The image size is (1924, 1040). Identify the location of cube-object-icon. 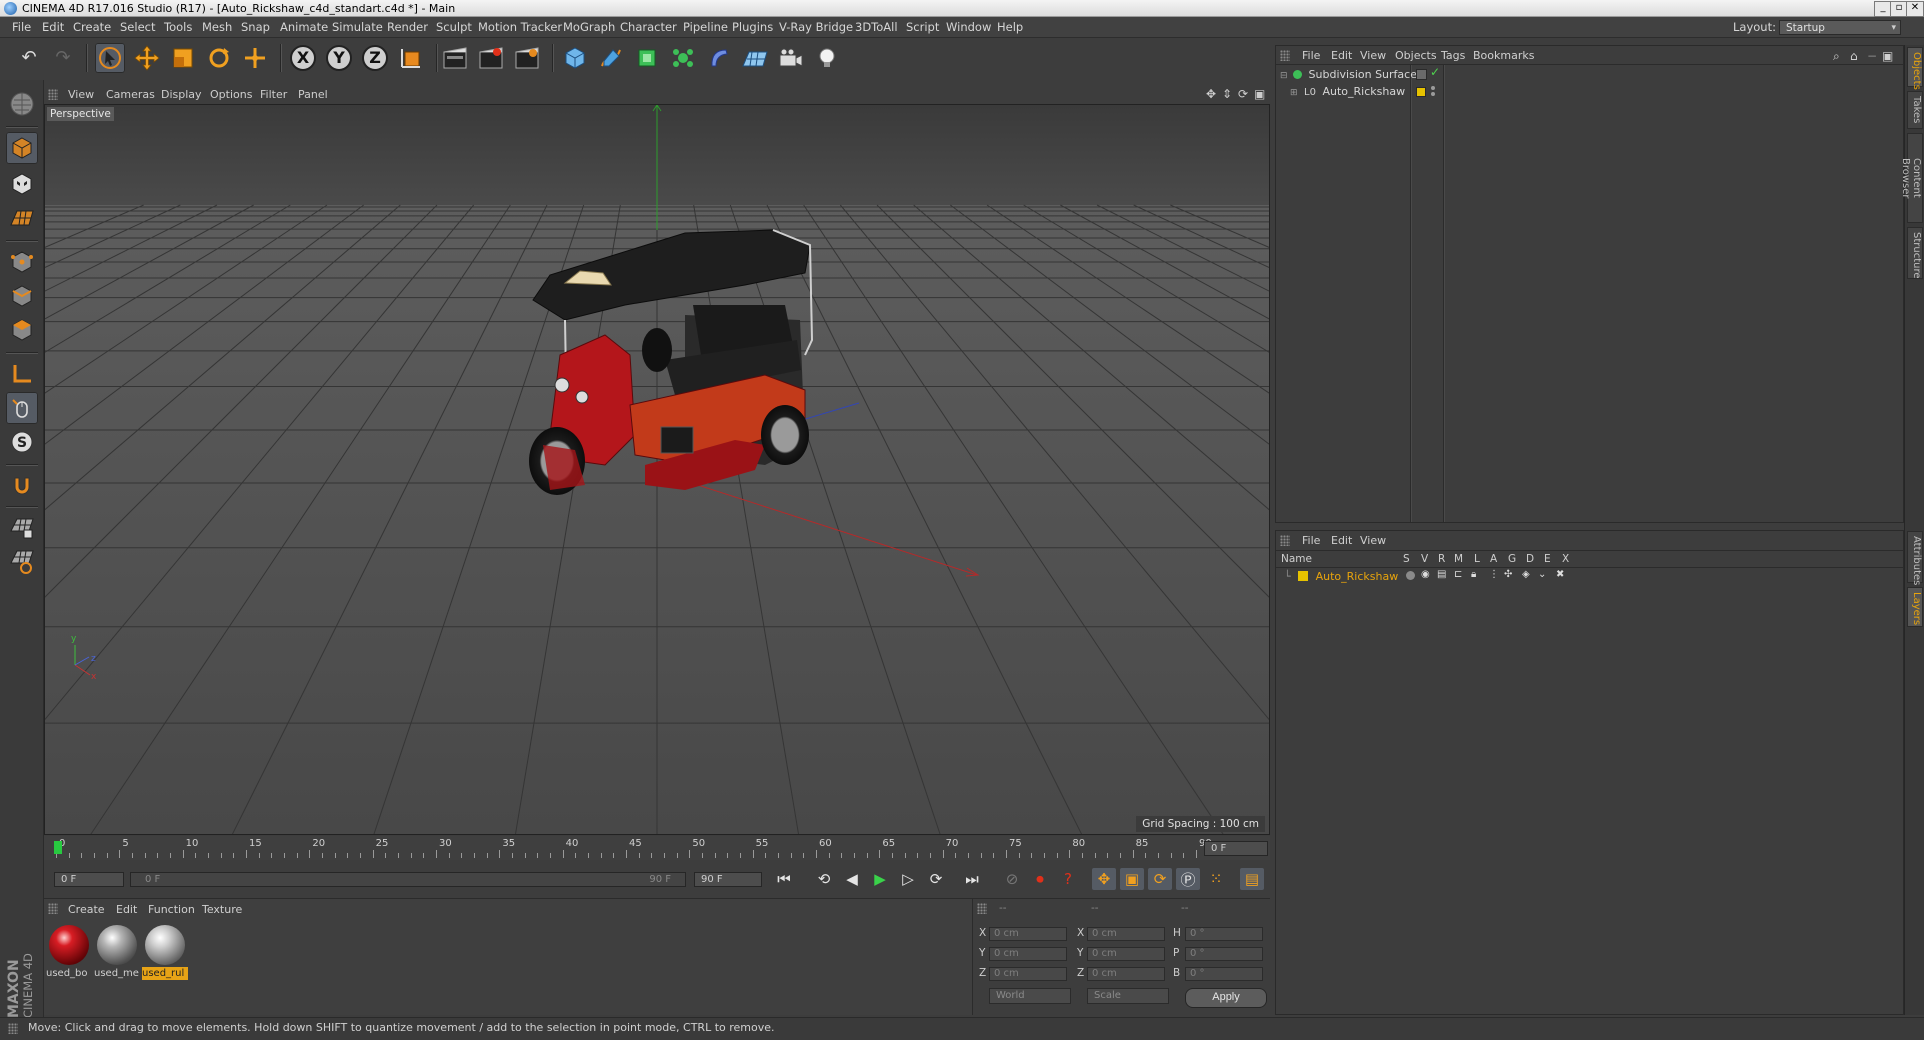
(575, 58).